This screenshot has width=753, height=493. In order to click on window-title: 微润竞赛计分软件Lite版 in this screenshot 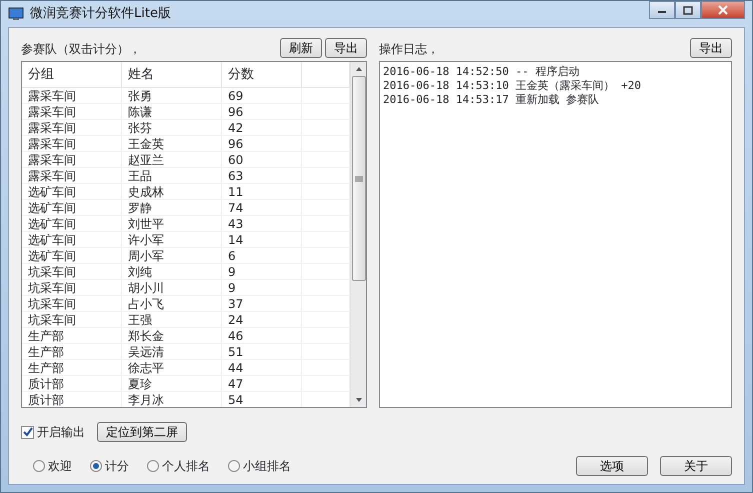, I will do `click(100, 14)`.